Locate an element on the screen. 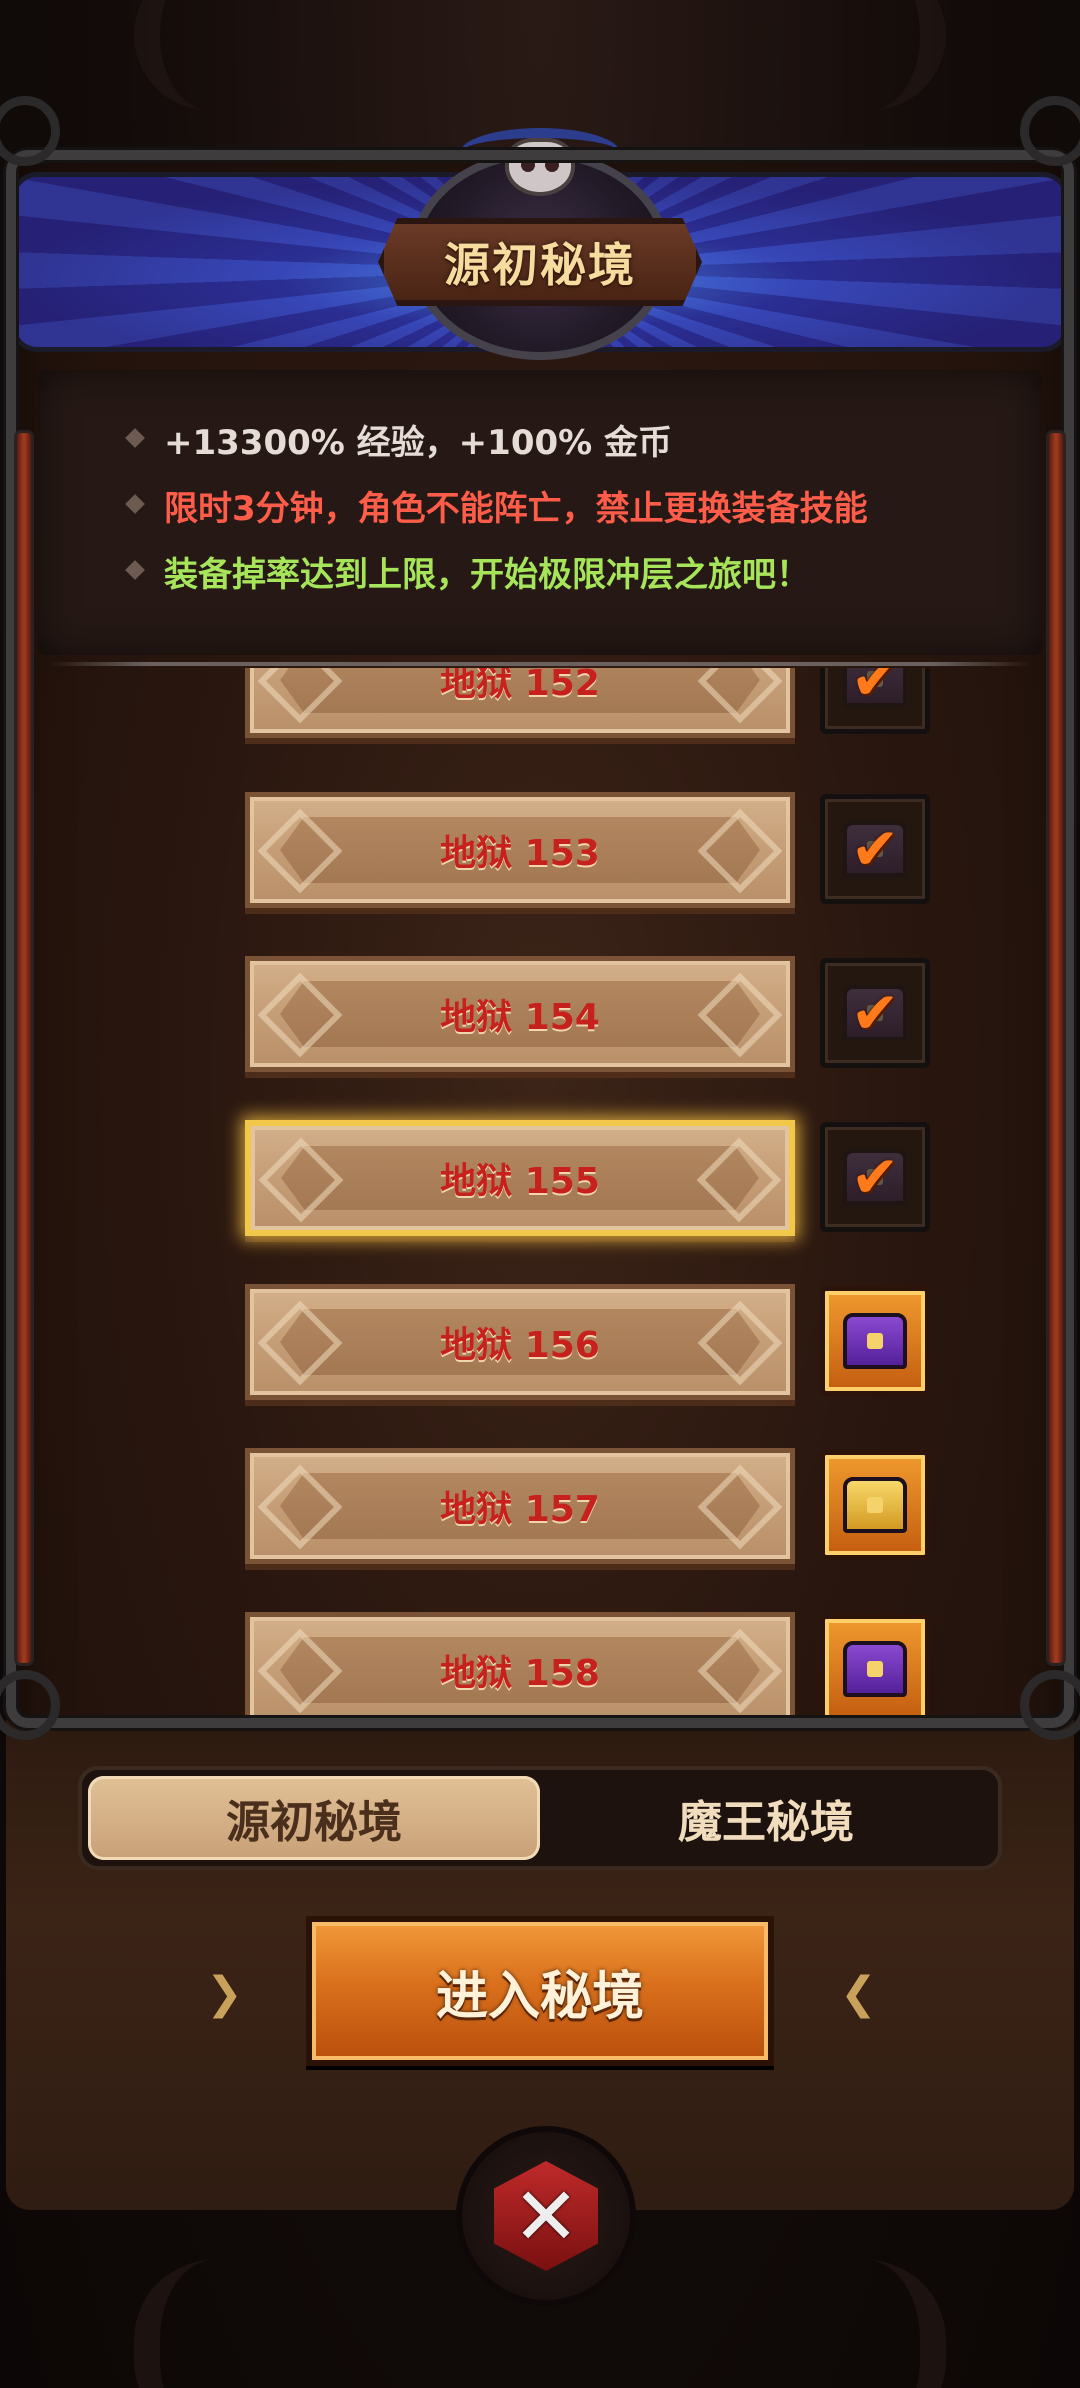 This screenshot has width=1080, height=2388. arrow-left-deco-icon: ❮ is located at coordinates (858, 1993).